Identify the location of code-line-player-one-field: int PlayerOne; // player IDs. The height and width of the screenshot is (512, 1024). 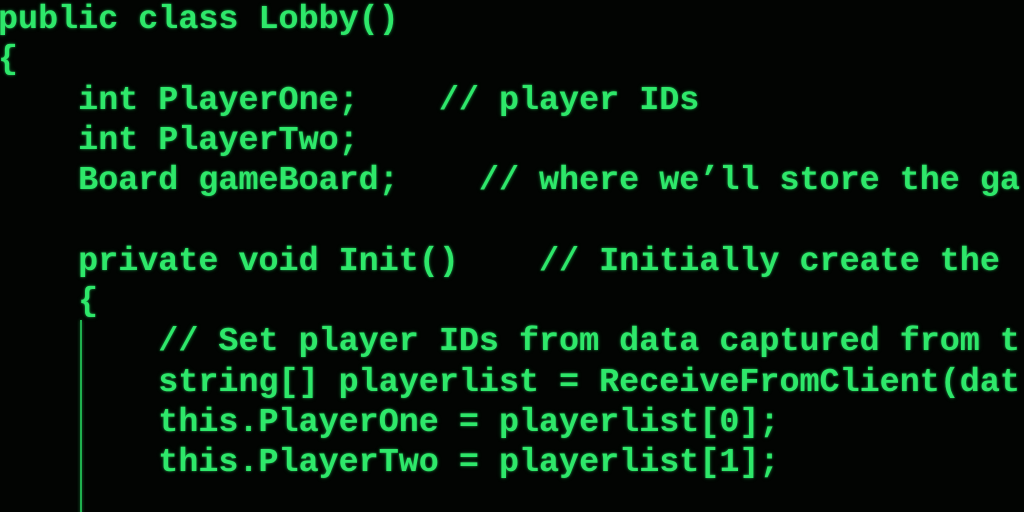
(350, 100).